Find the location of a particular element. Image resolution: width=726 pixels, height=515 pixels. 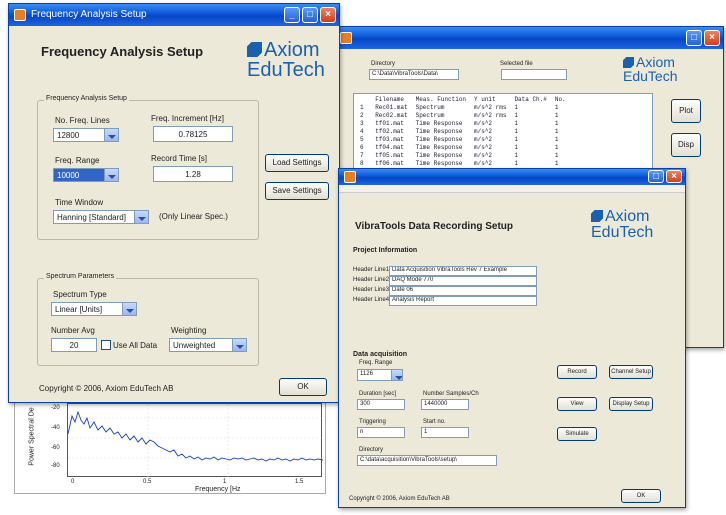

column-header: Data Ch.# is located at coordinates (530, 100).